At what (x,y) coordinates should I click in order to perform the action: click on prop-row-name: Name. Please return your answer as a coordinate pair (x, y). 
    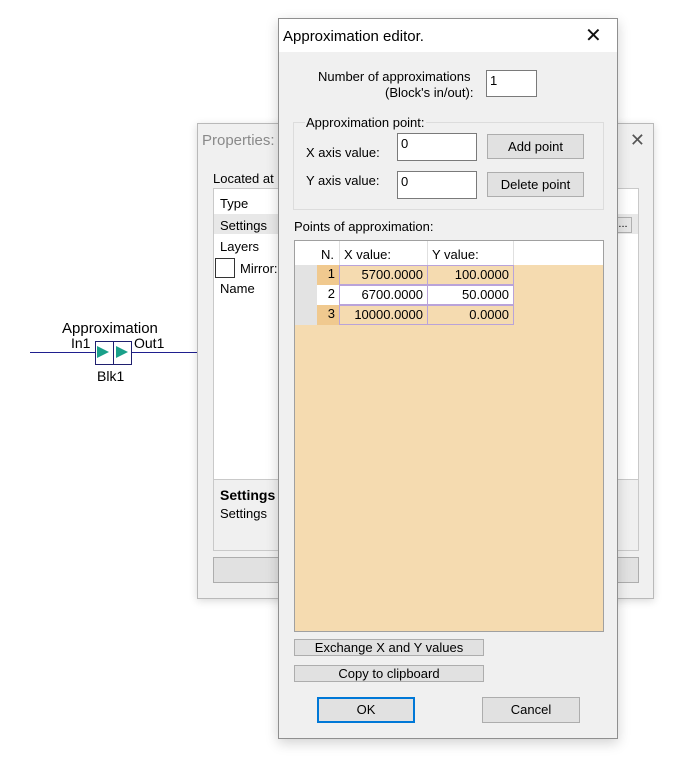
    Looking at the image, I should click on (237, 288).